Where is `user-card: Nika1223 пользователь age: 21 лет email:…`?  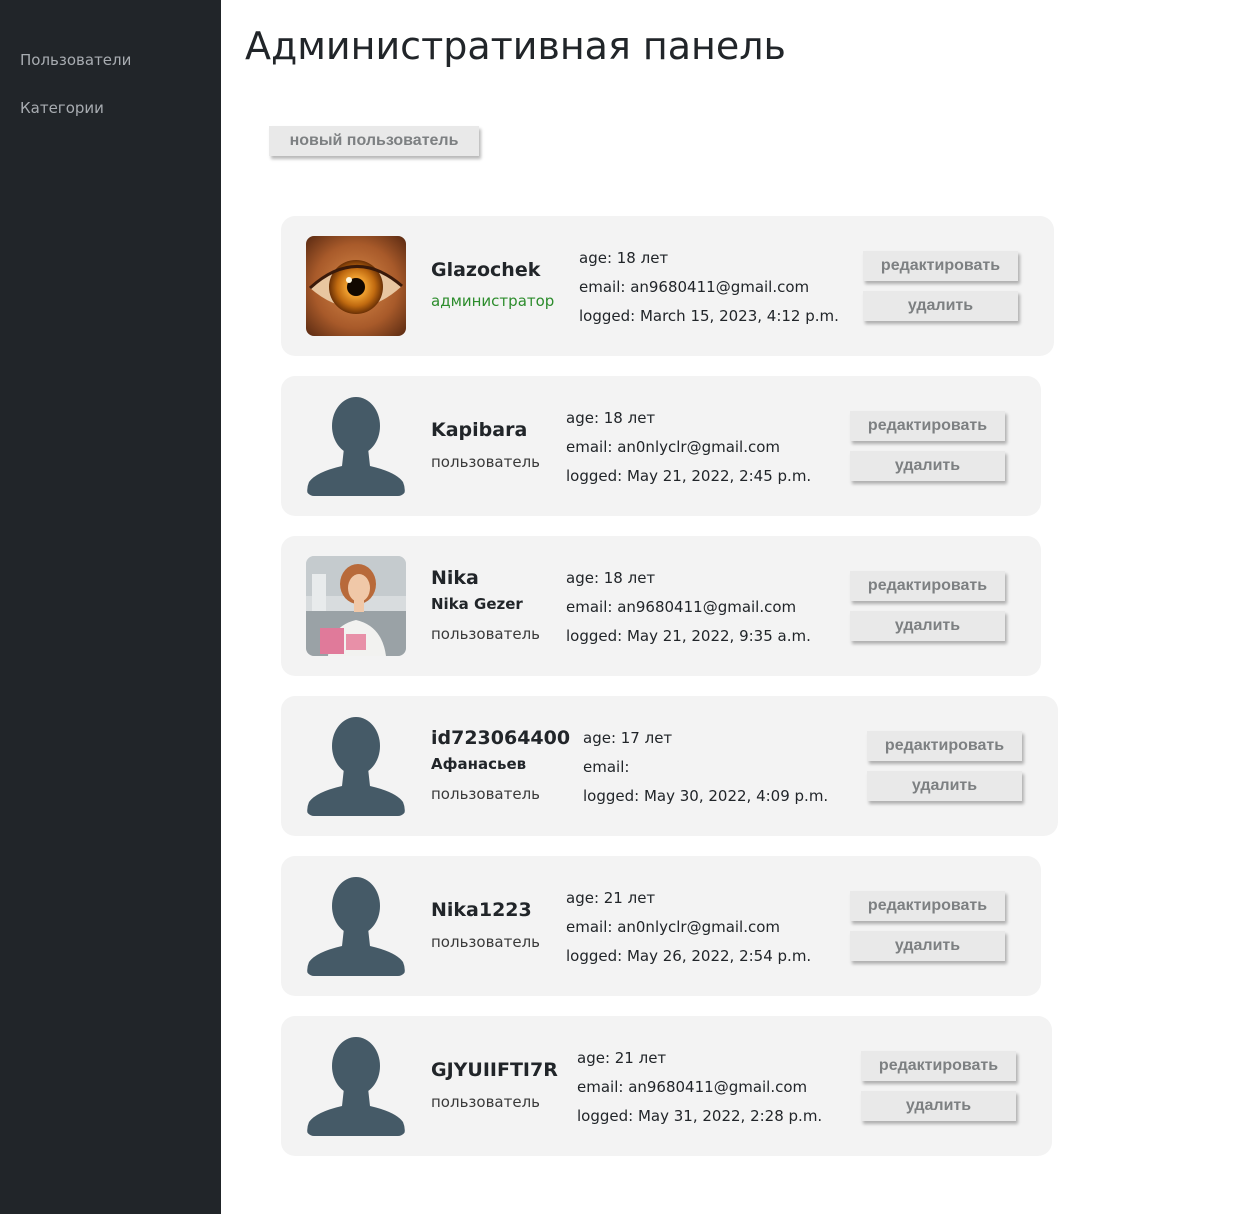 user-card: Nika1223 пользователь age: 21 лет email:… is located at coordinates (661, 926).